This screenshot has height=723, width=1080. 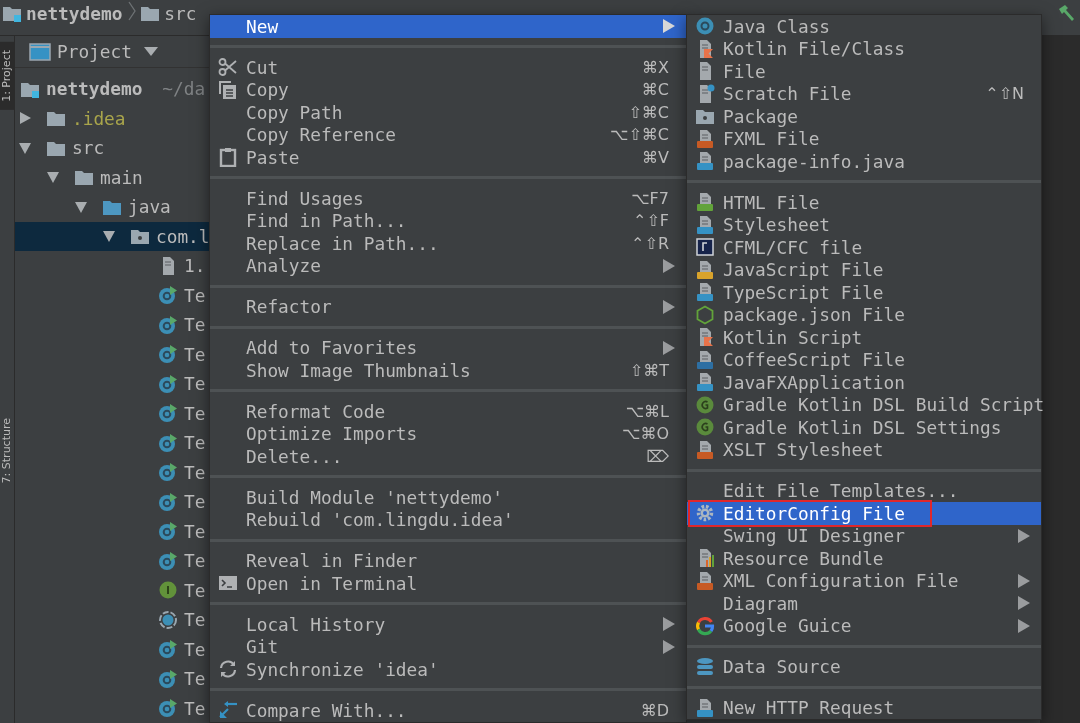 What do you see at coordinates (1005, 94) in the screenshot?
I see `shortcut-label: ⌃⇧N` at bounding box center [1005, 94].